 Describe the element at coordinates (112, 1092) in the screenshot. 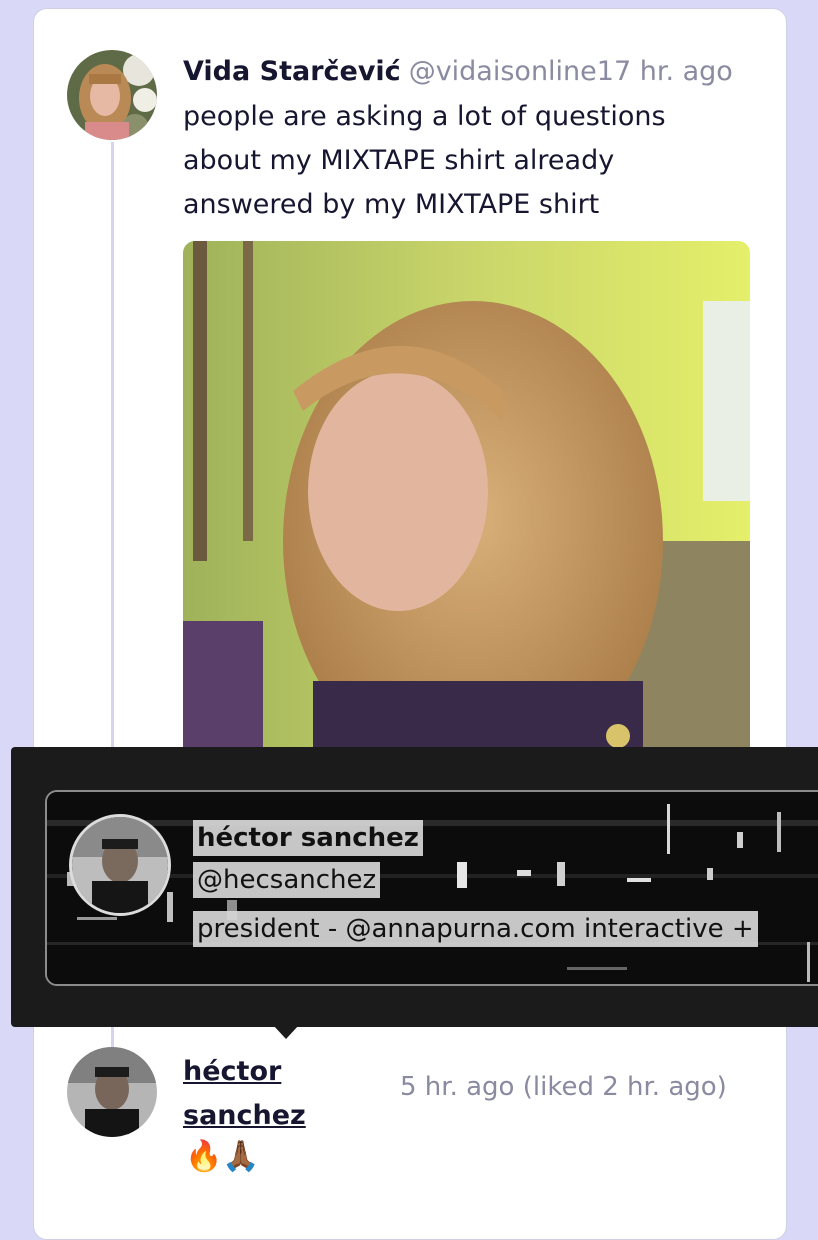

I see `reply-avatar` at that location.